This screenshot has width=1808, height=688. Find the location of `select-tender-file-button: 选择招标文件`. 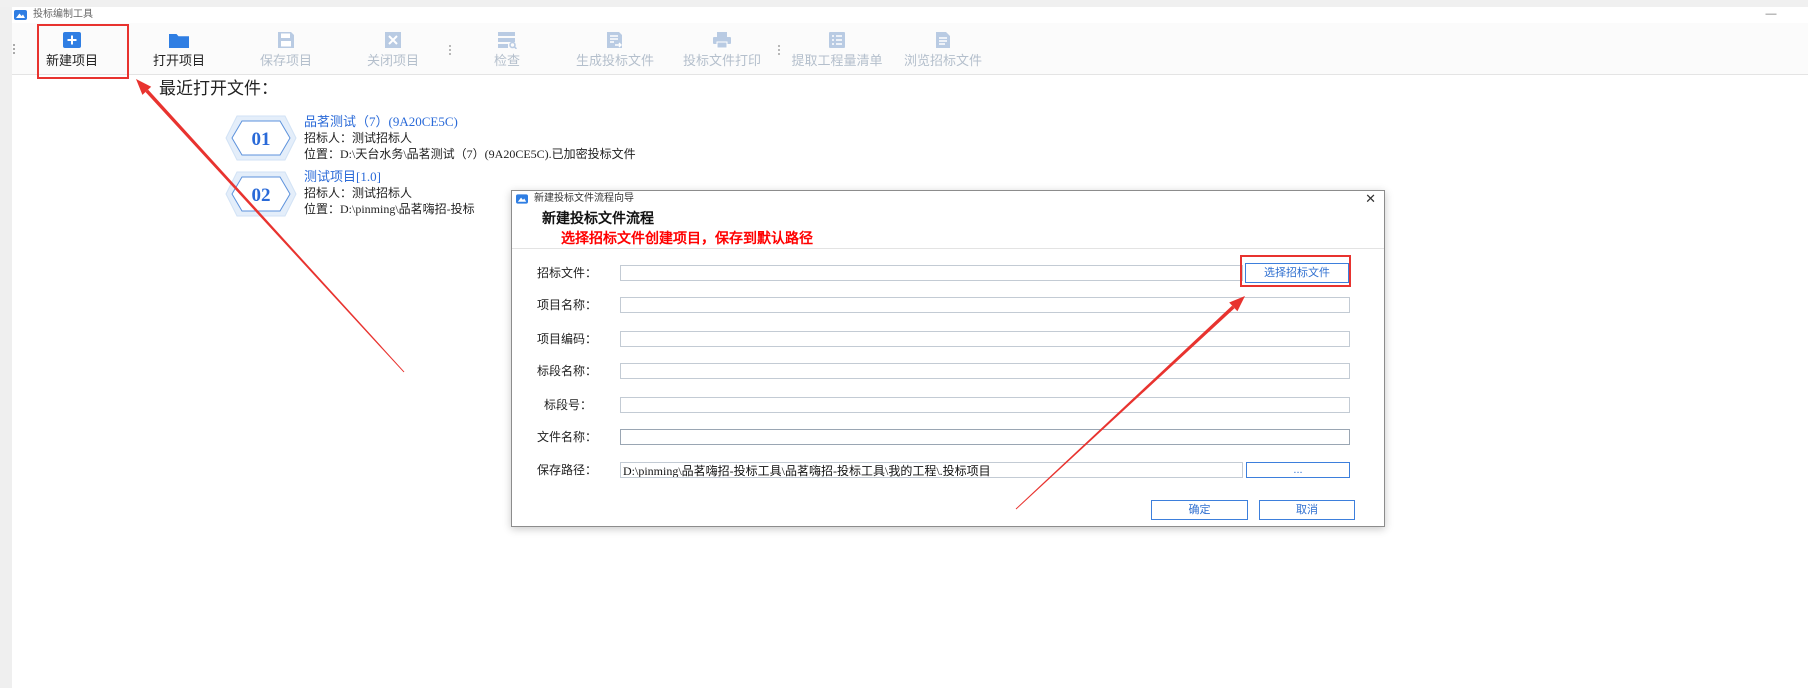

select-tender-file-button: 选择招标文件 is located at coordinates (1297, 273).